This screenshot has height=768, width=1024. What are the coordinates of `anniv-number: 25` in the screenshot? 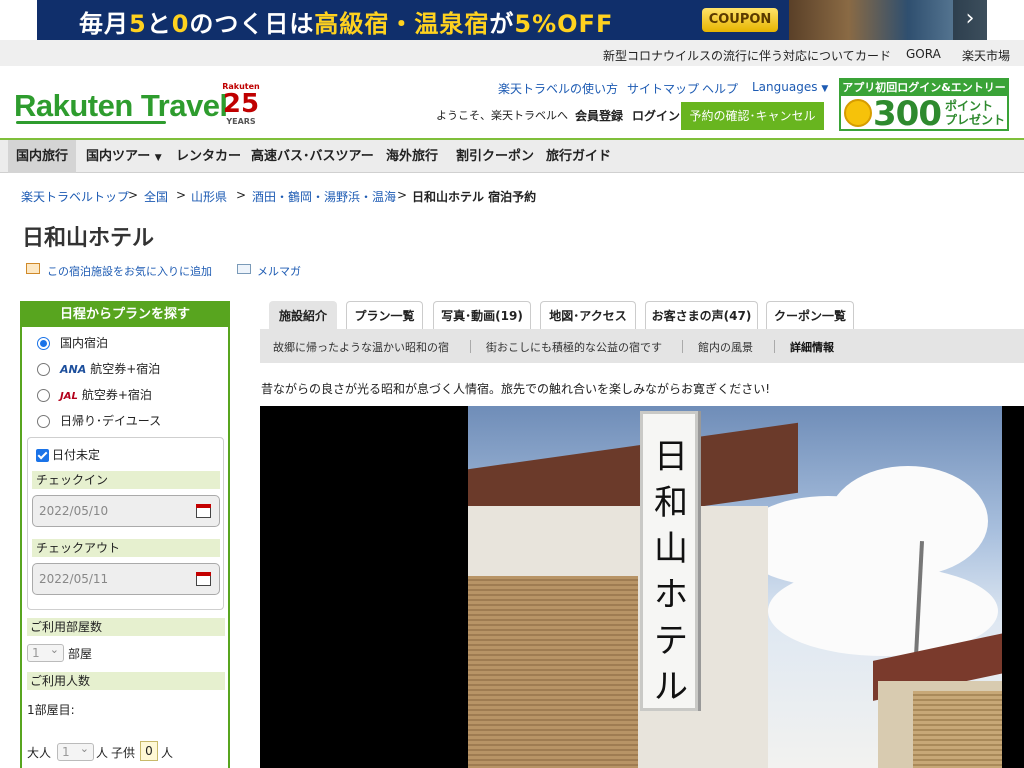 It's located at (241, 104).